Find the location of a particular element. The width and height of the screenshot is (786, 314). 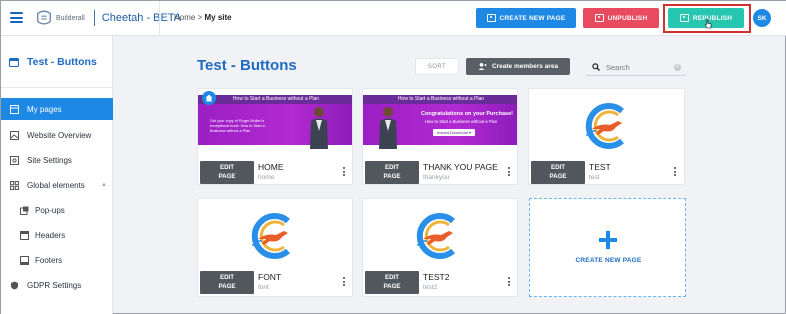

sidebar-item-popups: Pop-ups is located at coordinates (57, 210).